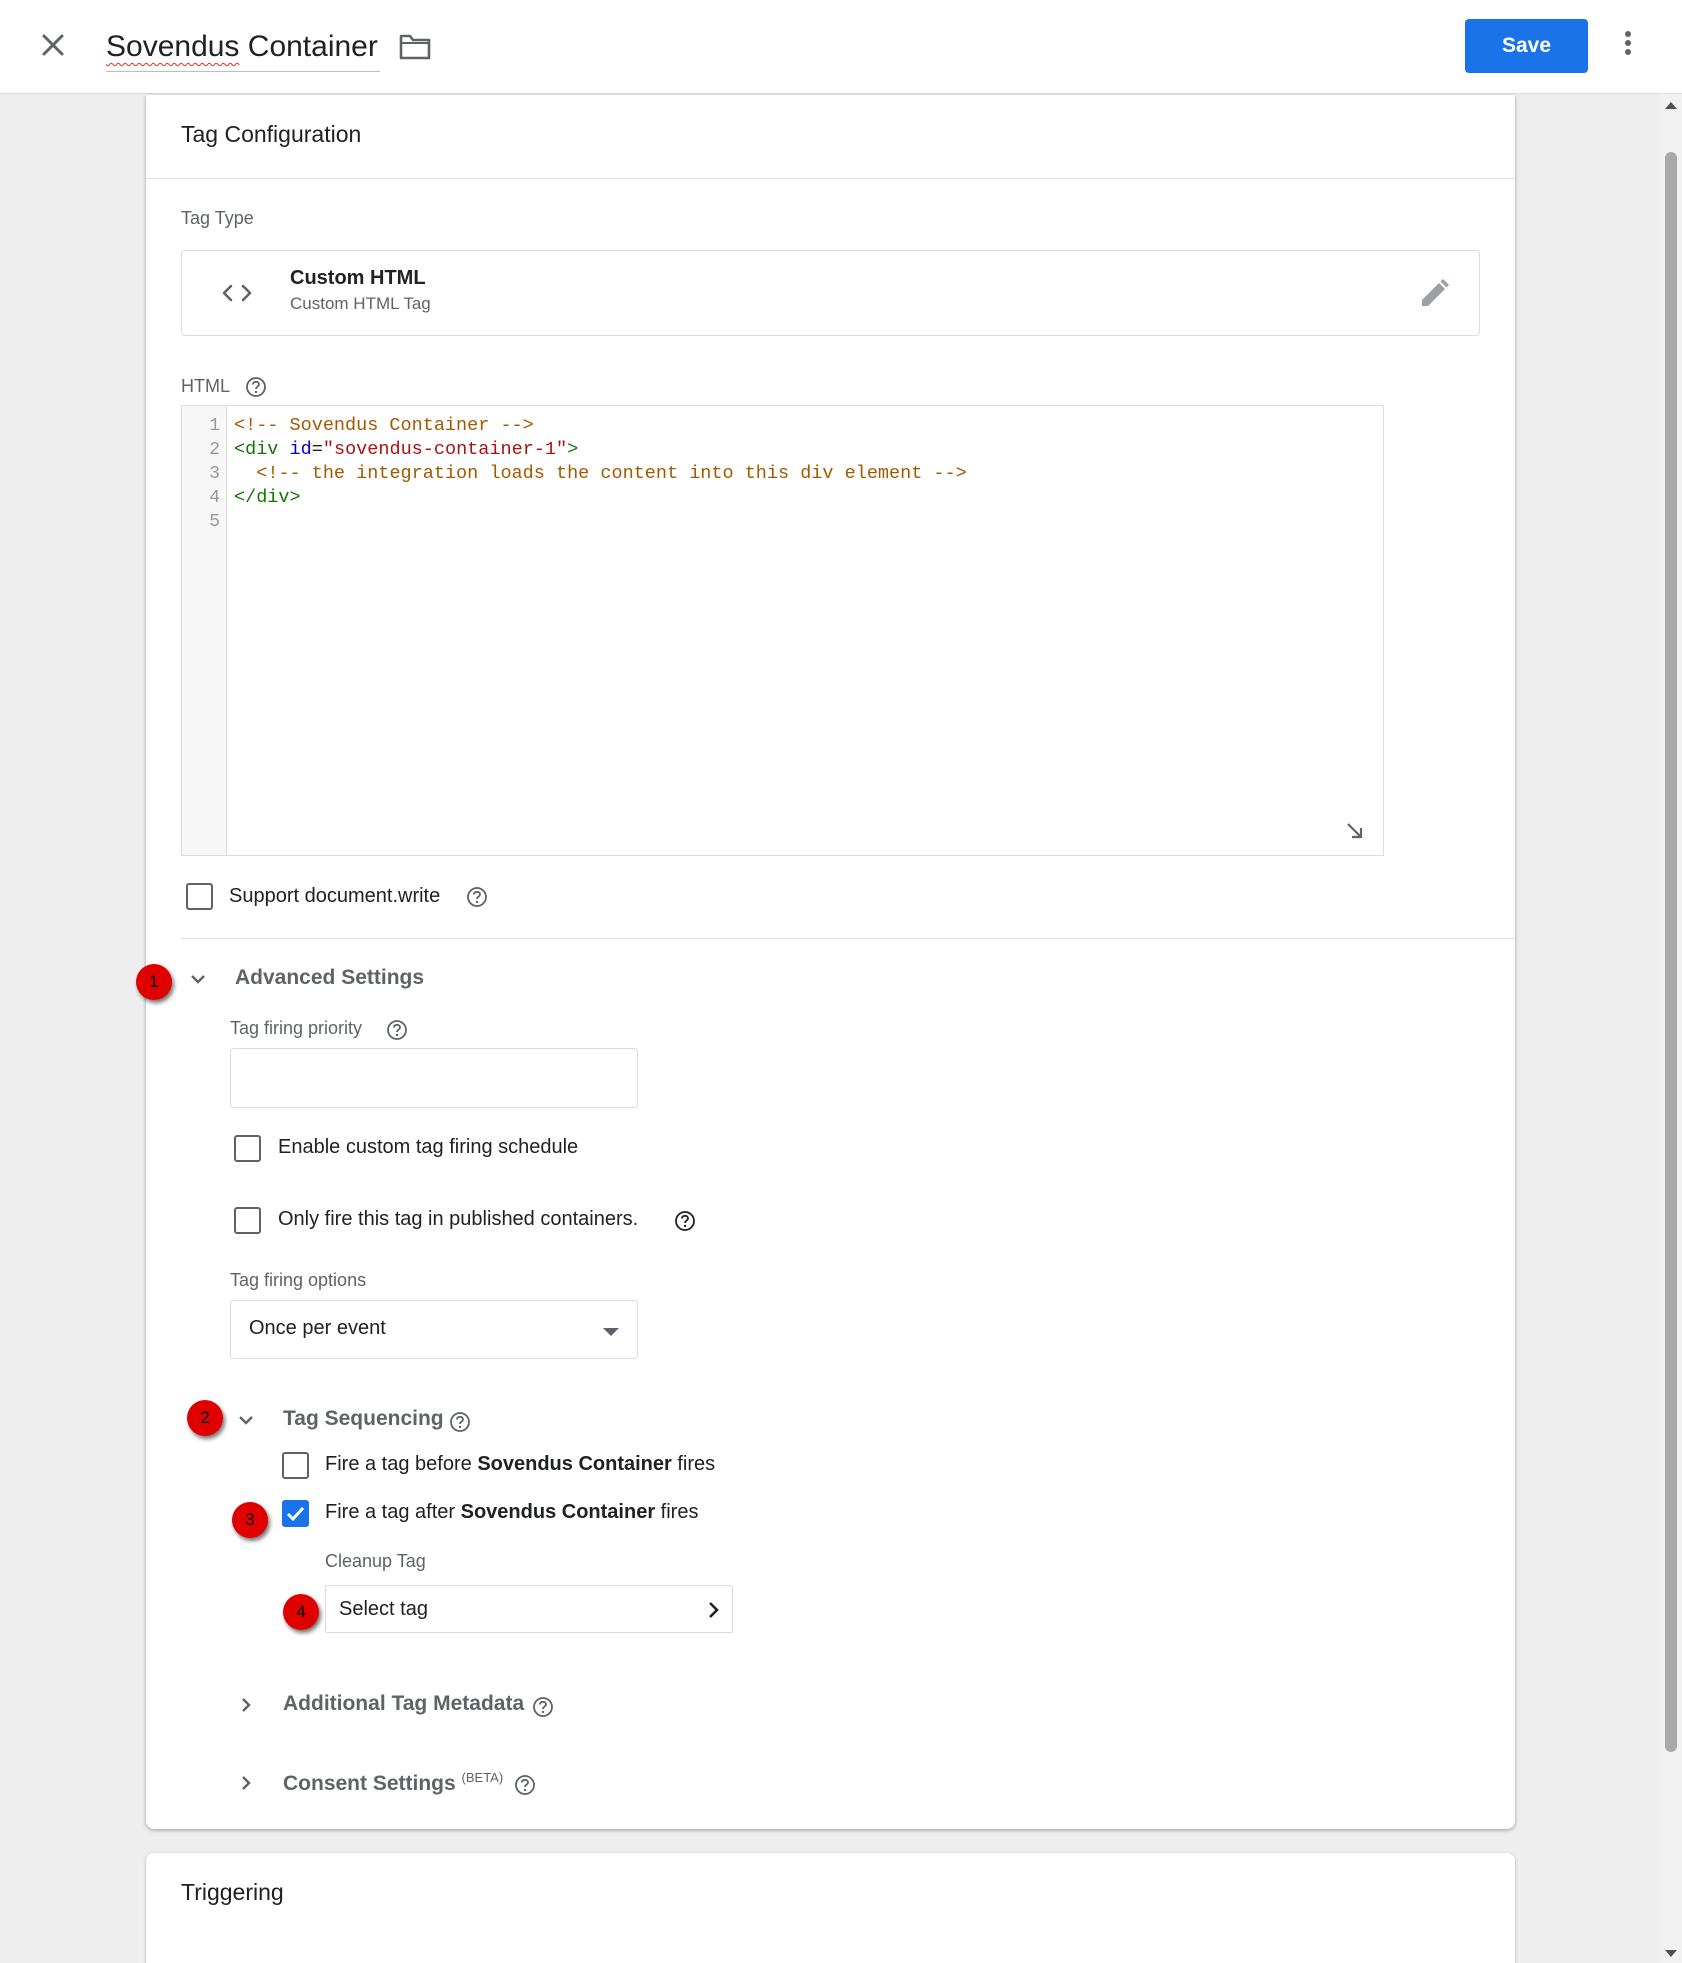 This screenshot has height=1963, width=1682. I want to click on html-label: HTML, so click(205, 386).